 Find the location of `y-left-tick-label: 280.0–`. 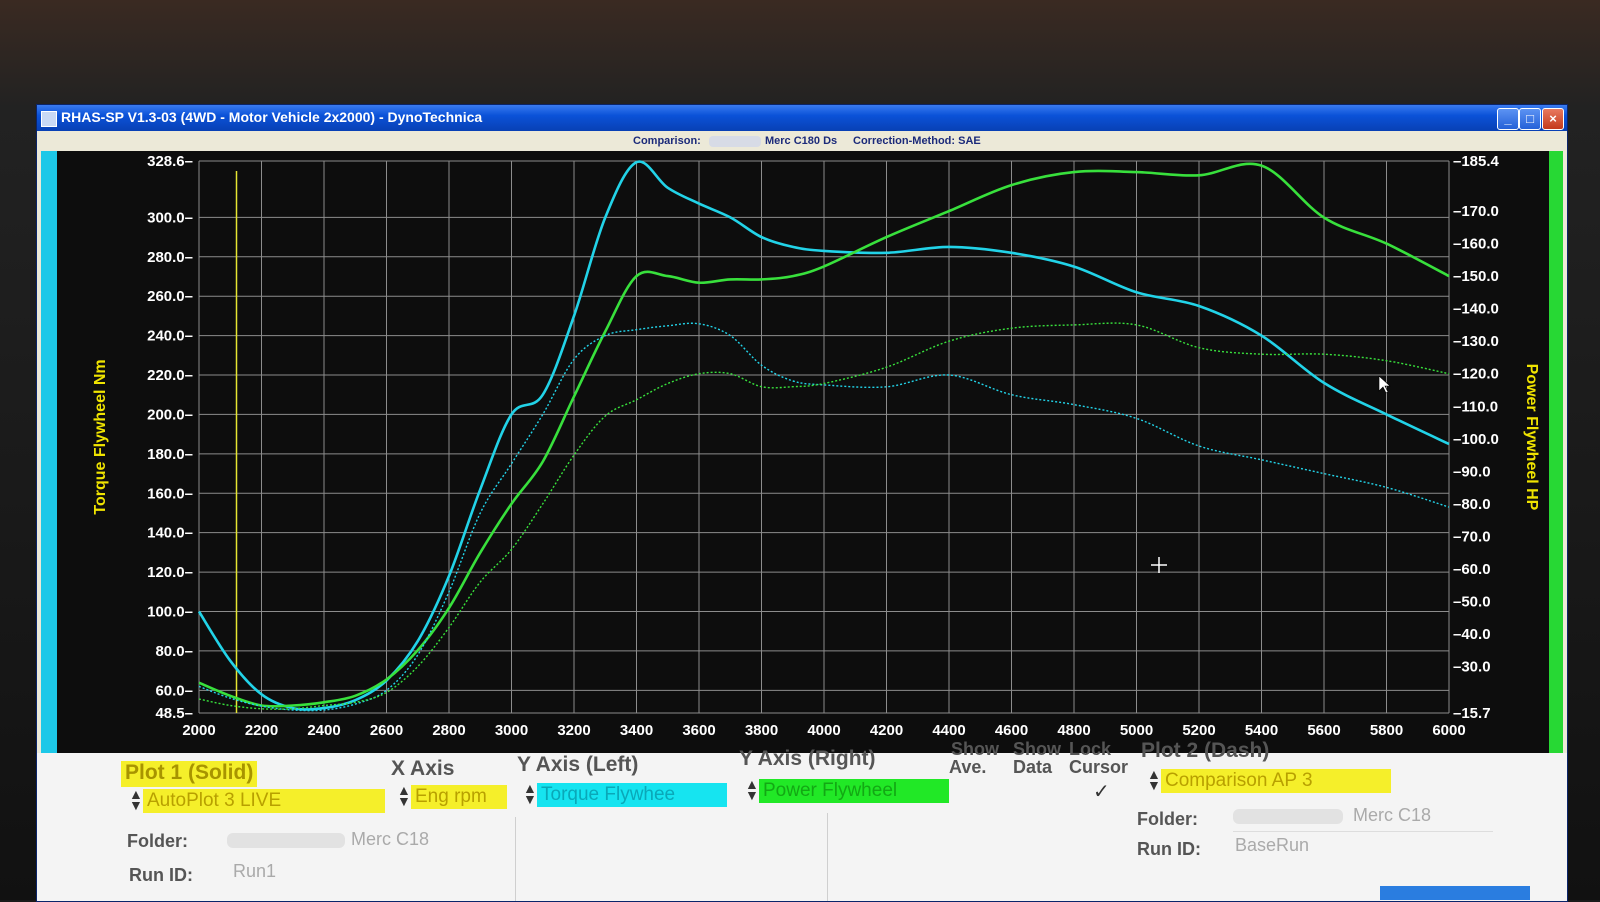

y-left-tick-label: 280.0– is located at coordinates (170, 257).